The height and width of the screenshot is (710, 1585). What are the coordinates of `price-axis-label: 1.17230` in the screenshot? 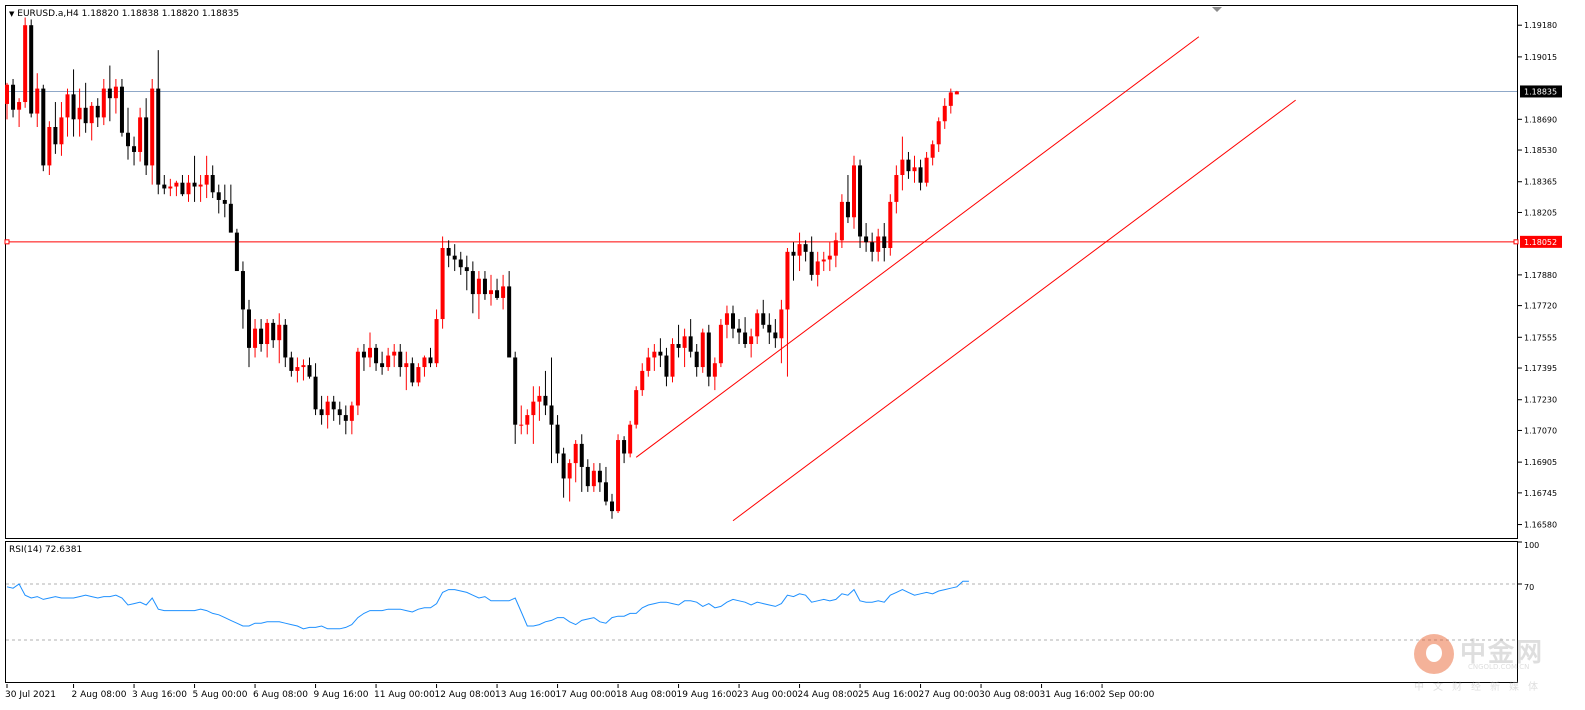 It's located at (1540, 400).